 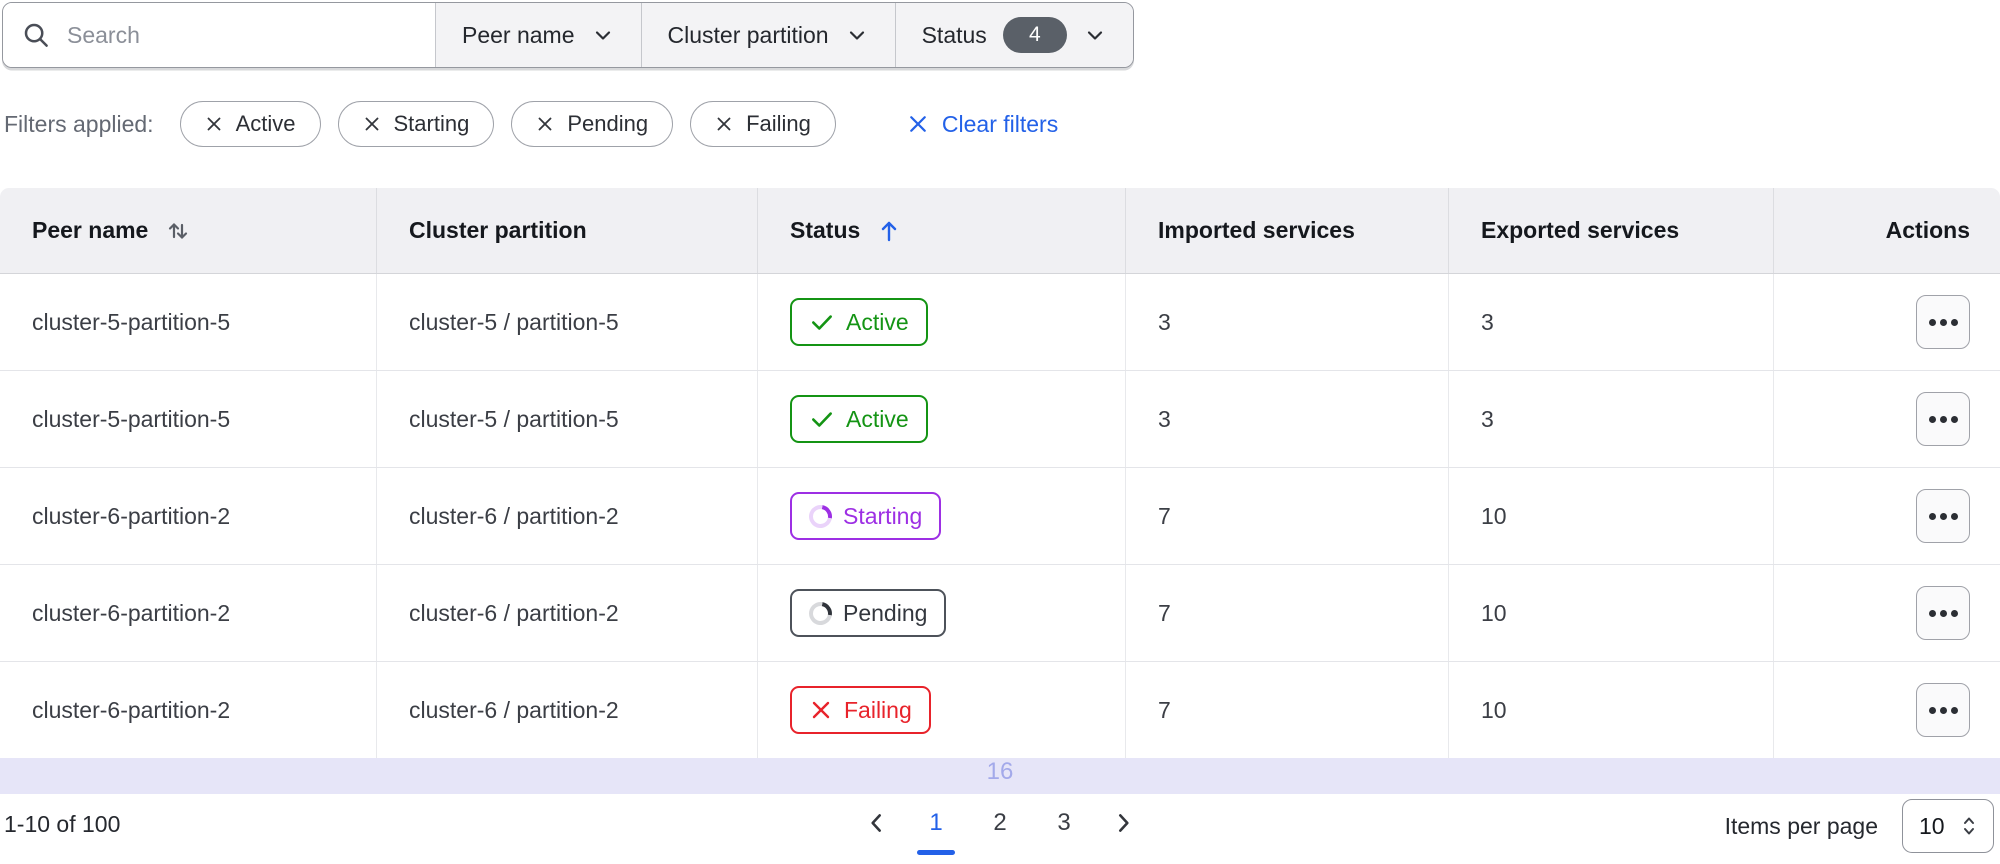 I want to click on unfold-more-icon, so click(x=1969, y=826).